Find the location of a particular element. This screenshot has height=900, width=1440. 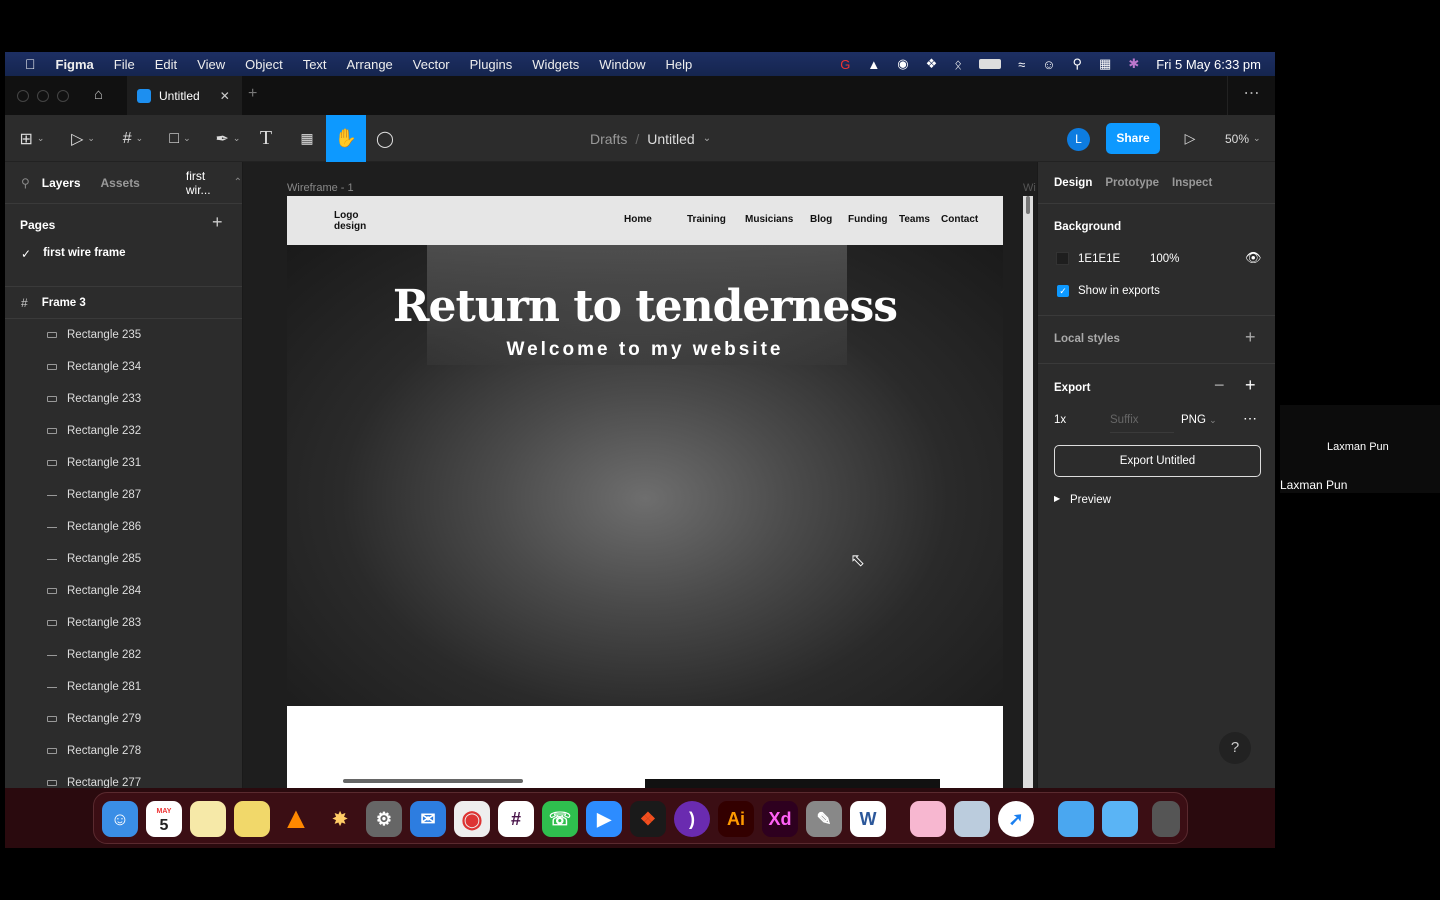

menu-window: Window is located at coordinates (622, 64).